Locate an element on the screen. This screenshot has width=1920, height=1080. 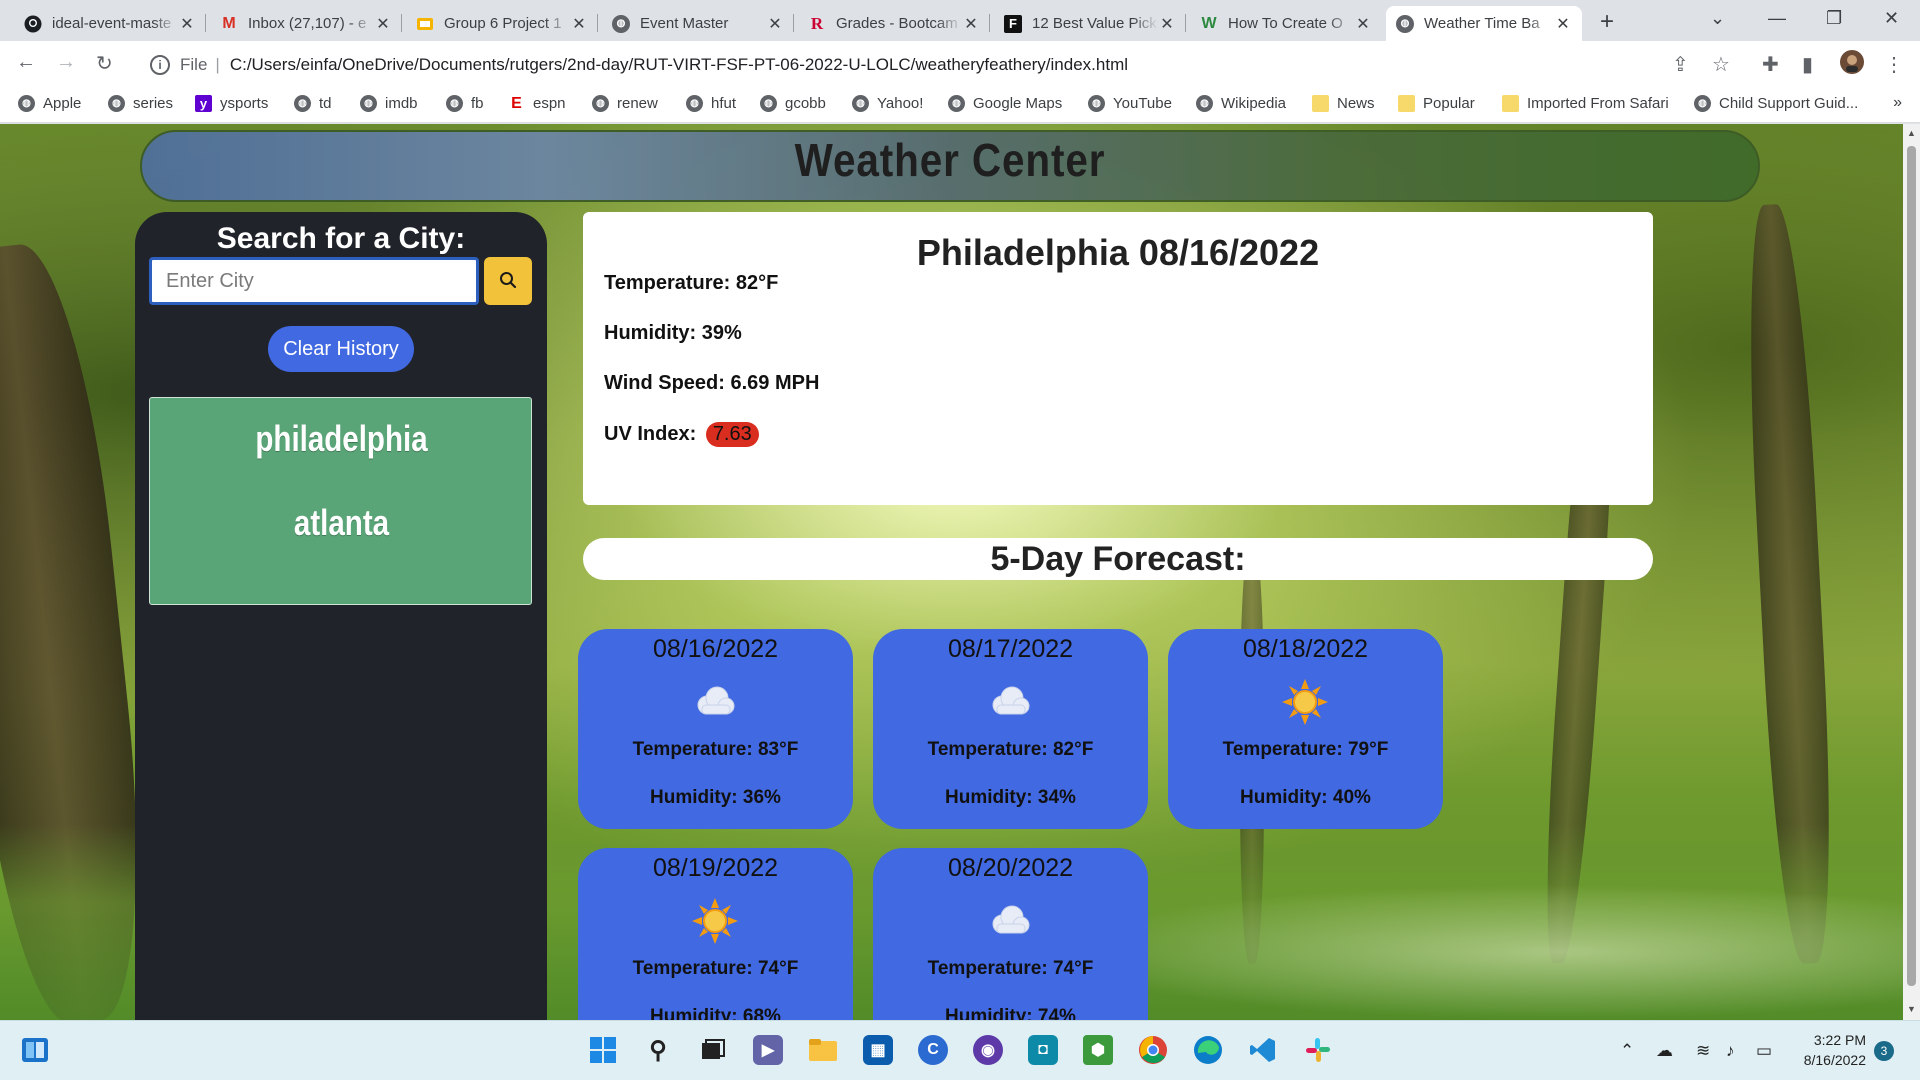
bookmark-yahoo: ◍ Yahoo! is located at coordinates (887, 103).